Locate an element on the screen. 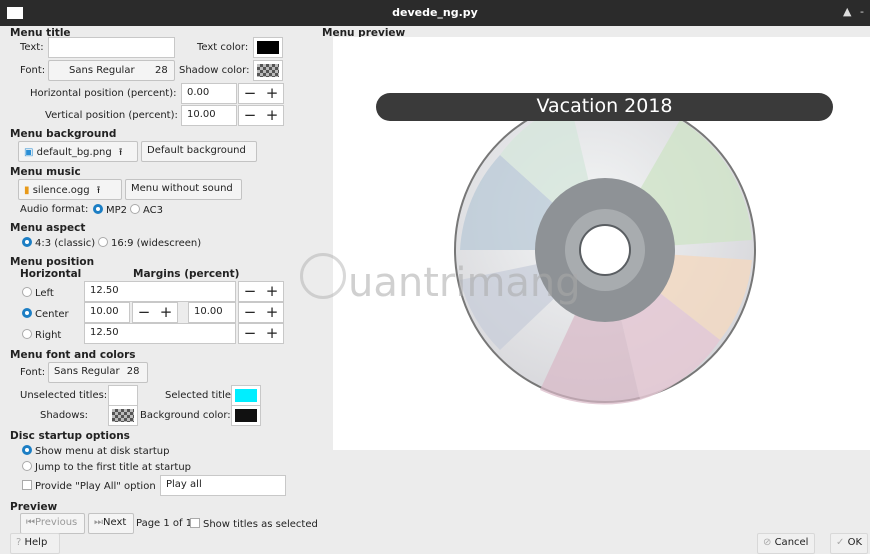  menu-preview-title: Vacation 2018 is located at coordinates (604, 106).